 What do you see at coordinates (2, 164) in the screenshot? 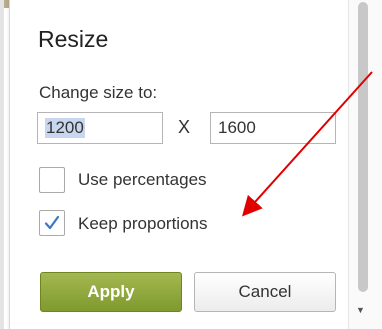
I see `page-edge` at bounding box center [2, 164].